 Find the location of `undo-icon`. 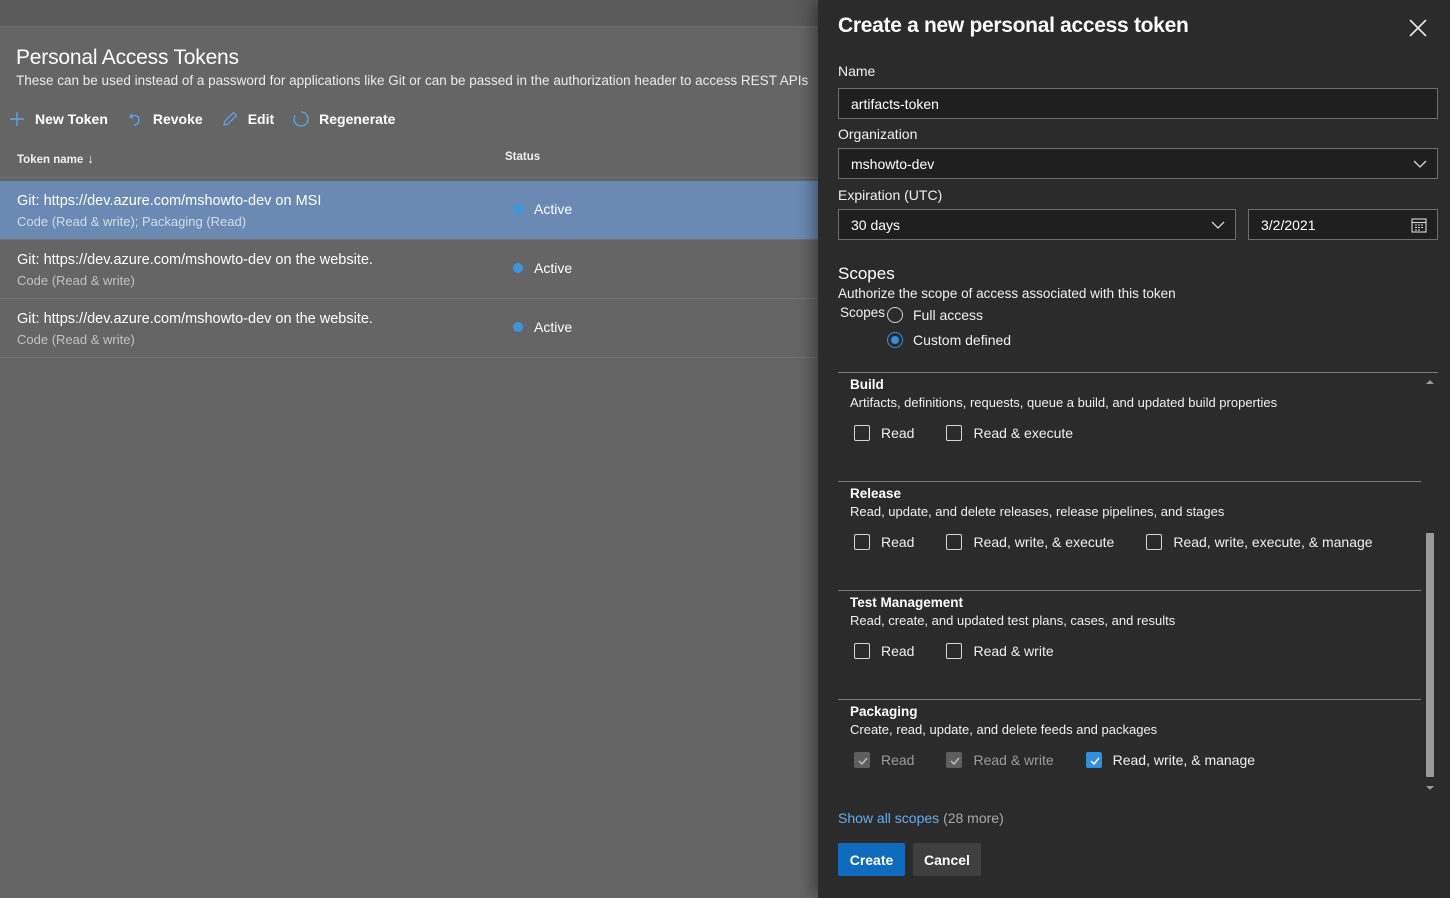

undo-icon is located at coordinates (135, 119).